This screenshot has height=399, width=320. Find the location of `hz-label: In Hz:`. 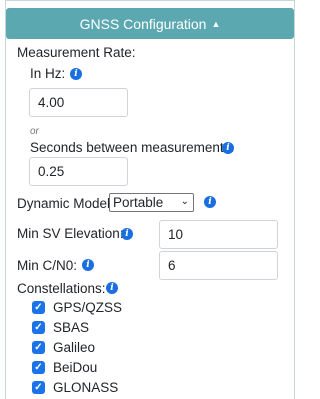

hz-label: In Hz: is located at coordinates (48, 73).